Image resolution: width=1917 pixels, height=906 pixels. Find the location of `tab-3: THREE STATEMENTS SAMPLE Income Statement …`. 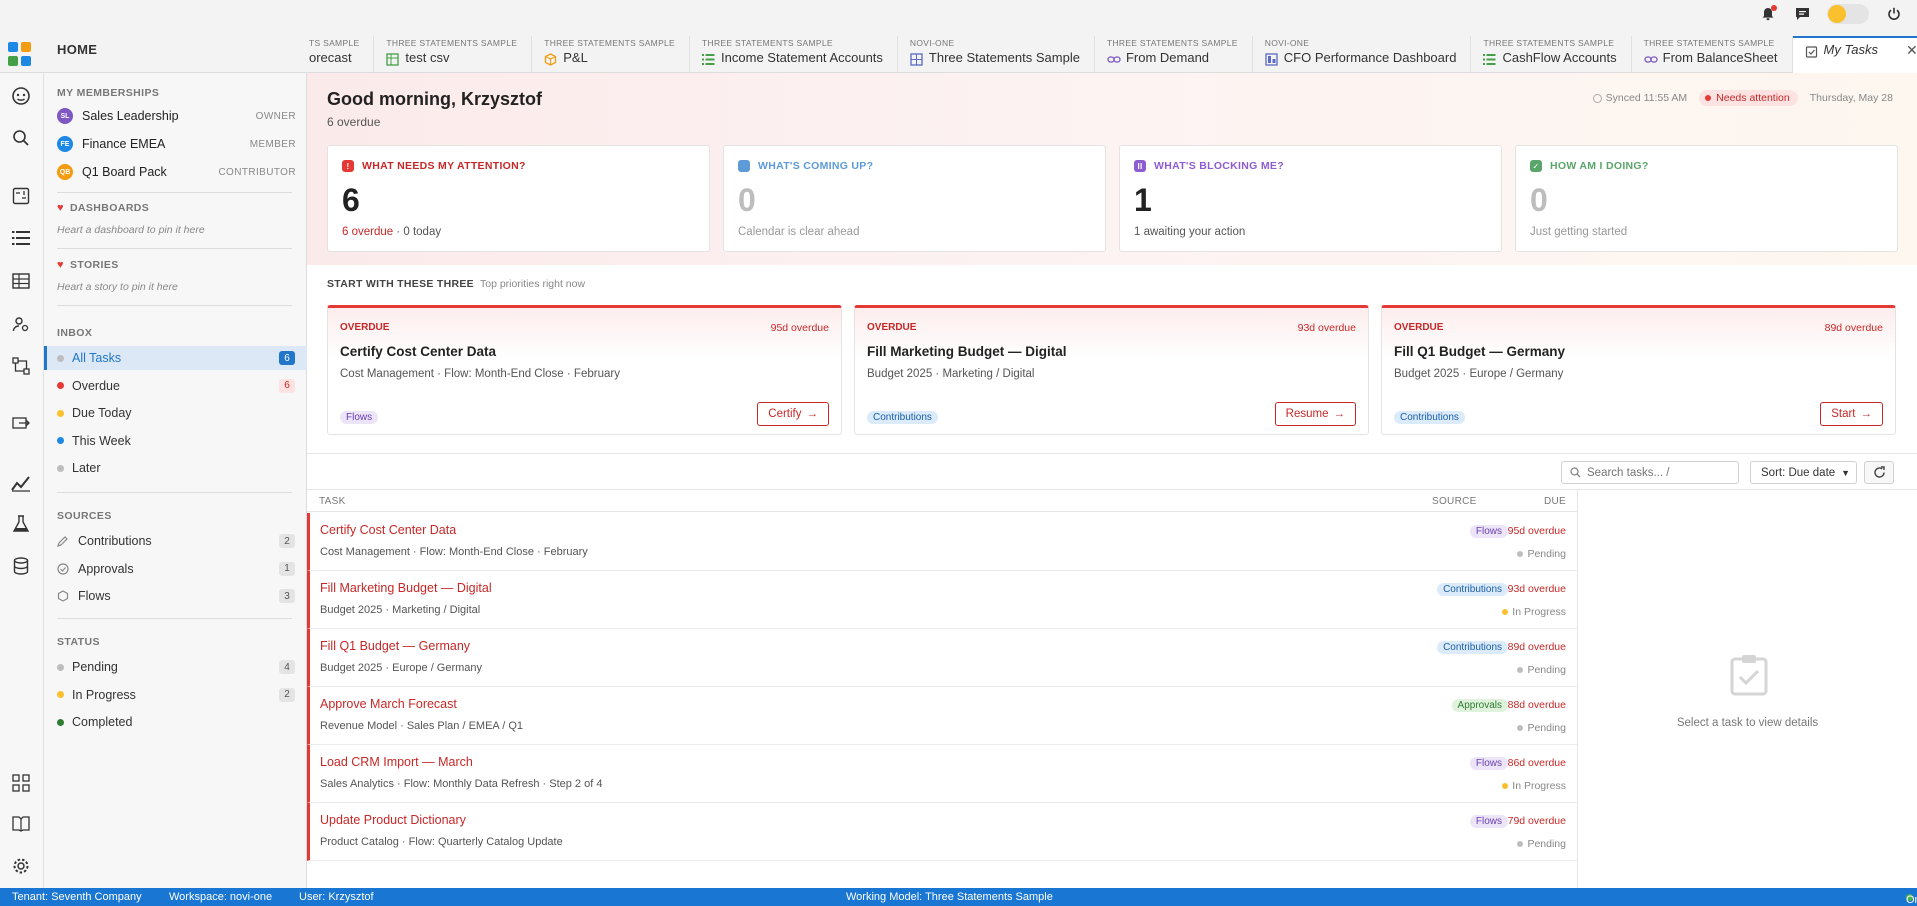

tab-3: THREE STATEMENTS SAMPLE Income Statement … is located at coordinates (794, 54).